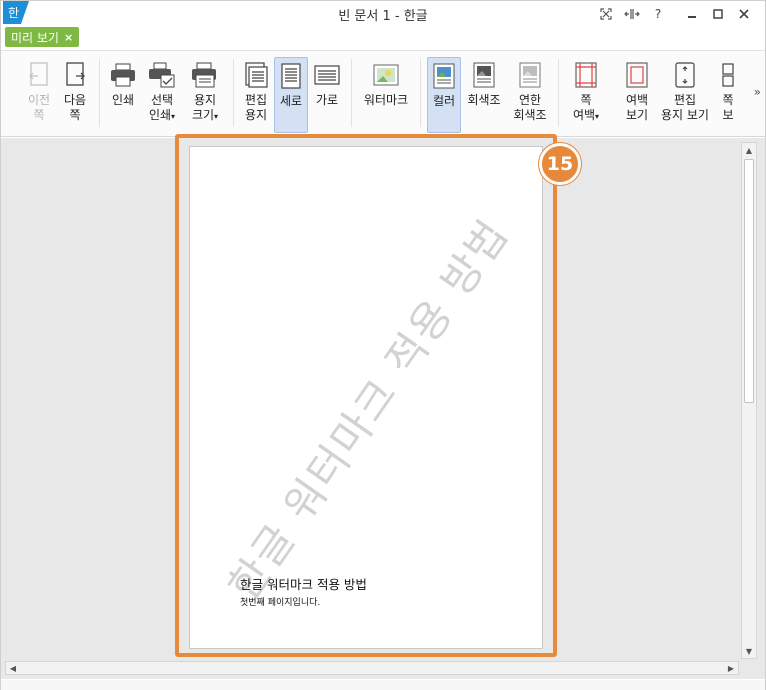 The height and width of the screenshot is (690, 766). Describe the element at coordinates (372, 668) in the screenshot. I see `horizontal-scrollbar: ◀ ▶` at that location.